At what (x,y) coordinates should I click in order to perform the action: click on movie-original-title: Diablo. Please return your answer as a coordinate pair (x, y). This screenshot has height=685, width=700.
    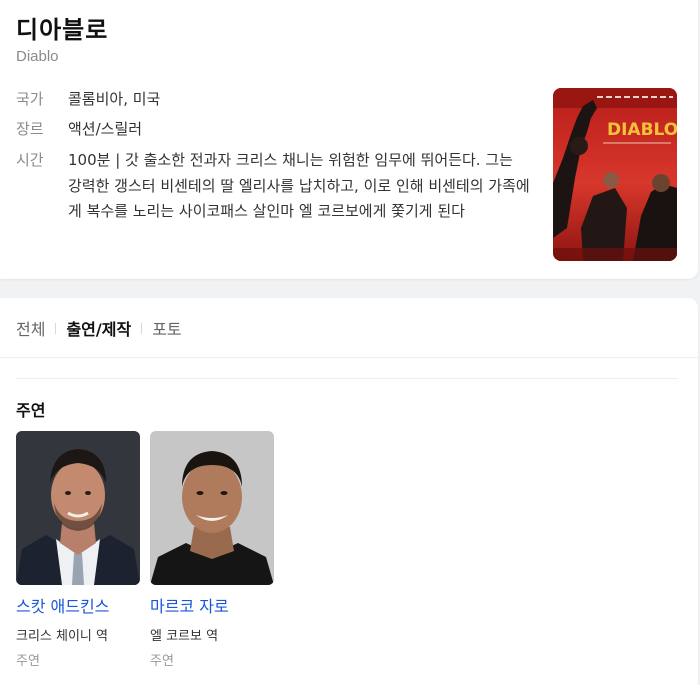
    Looking at the image, I should click on (37, 56).